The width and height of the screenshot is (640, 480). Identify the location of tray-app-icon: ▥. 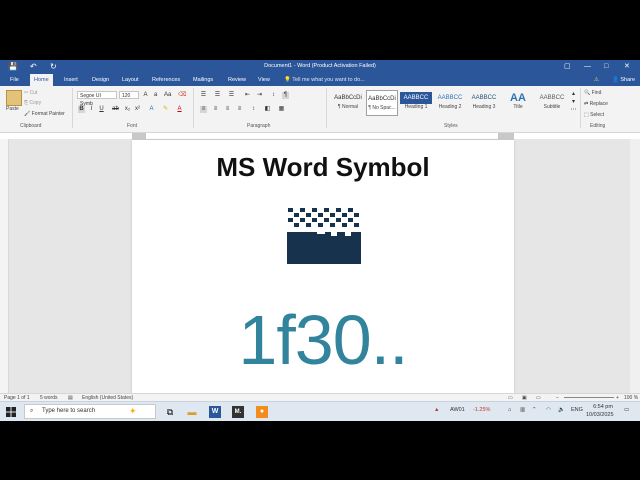
(522, 410).